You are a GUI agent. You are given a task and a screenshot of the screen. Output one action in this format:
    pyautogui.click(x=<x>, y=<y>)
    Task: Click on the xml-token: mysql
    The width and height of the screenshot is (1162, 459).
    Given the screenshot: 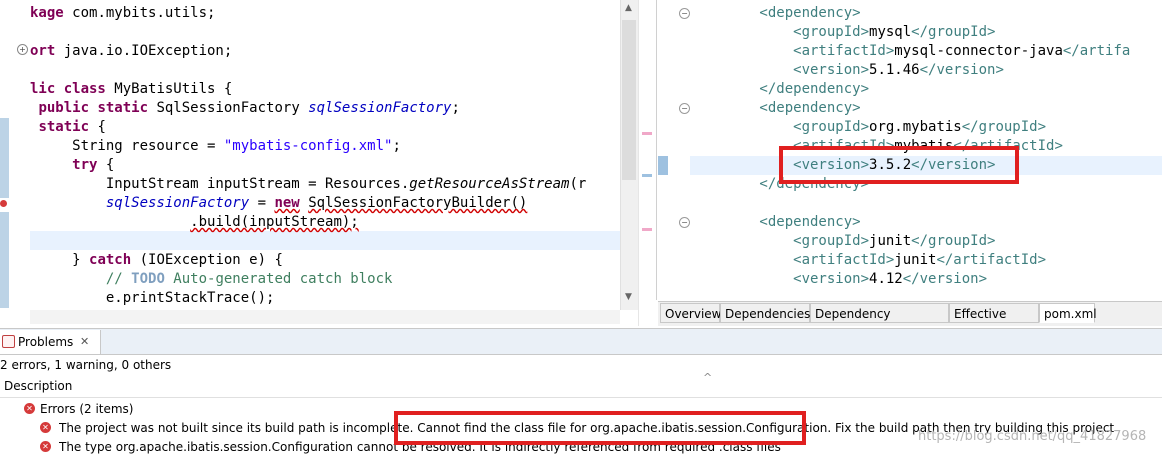 What is the action you would take?
    pyautogui.click(x=890, y=32)
    